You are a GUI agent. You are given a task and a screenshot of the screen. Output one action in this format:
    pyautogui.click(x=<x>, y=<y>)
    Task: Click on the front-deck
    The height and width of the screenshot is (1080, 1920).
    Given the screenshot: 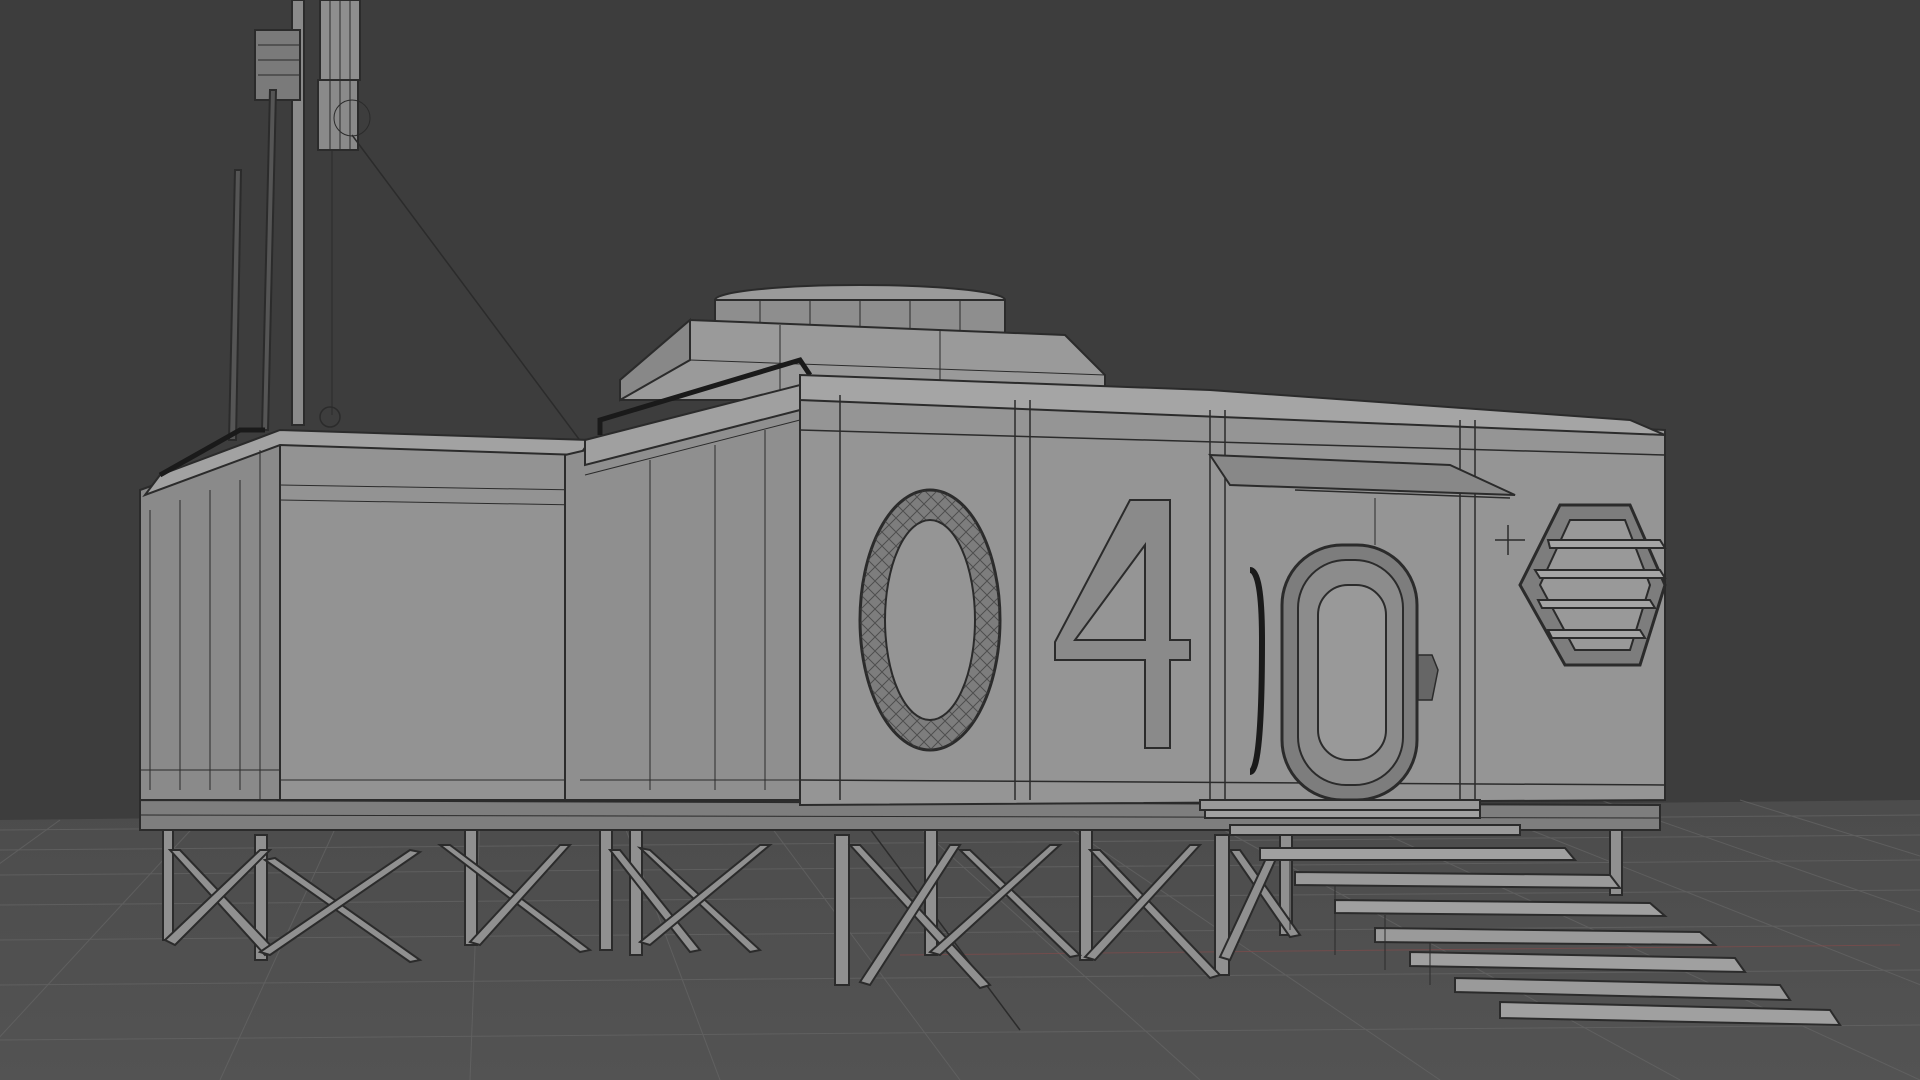 What is the action you would take?
    pyautogui.click(x=1340, y=805)
    